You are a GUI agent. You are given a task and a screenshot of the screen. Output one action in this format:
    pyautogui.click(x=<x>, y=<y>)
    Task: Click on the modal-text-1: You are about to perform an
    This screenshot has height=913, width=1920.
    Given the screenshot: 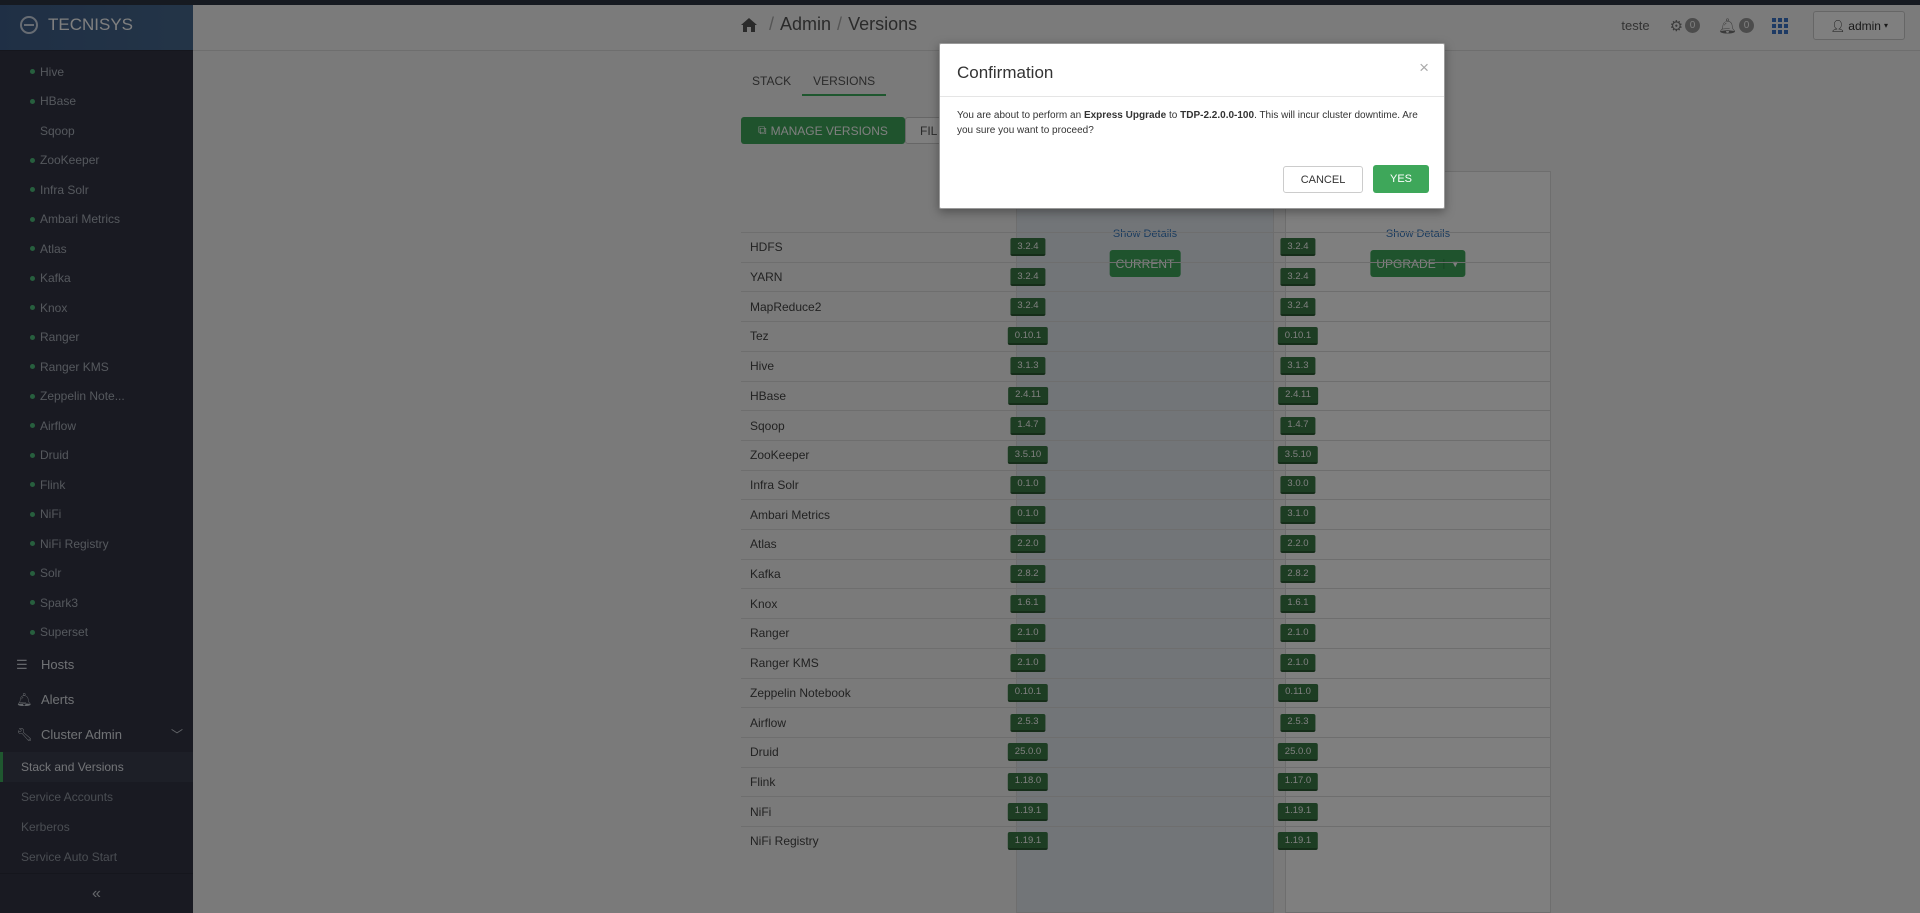 What is the action you would take?
    pyautogui.click(x=1020, y=115)
    